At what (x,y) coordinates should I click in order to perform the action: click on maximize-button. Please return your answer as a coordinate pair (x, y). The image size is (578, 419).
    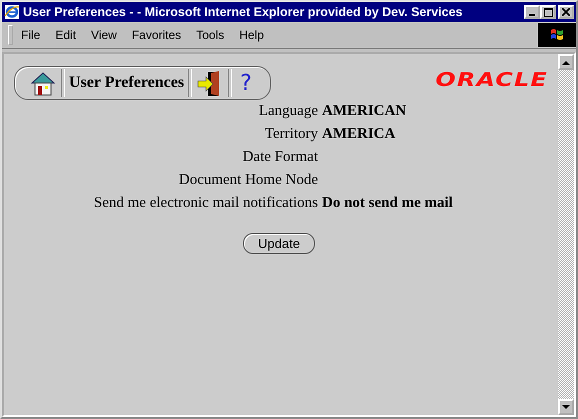
    Looking at the image, I should click on (548, 12).